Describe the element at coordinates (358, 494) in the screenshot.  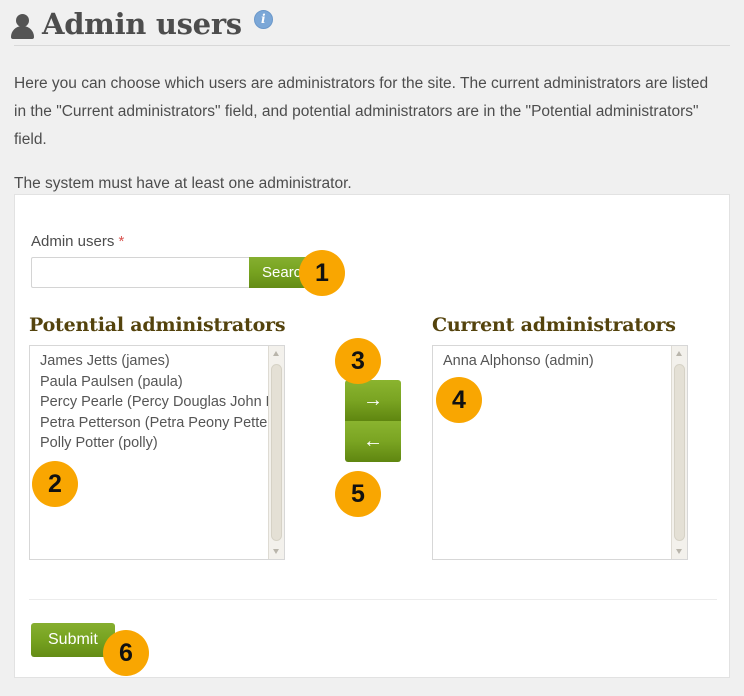
I see `callout-badge-5: 5` at that location.